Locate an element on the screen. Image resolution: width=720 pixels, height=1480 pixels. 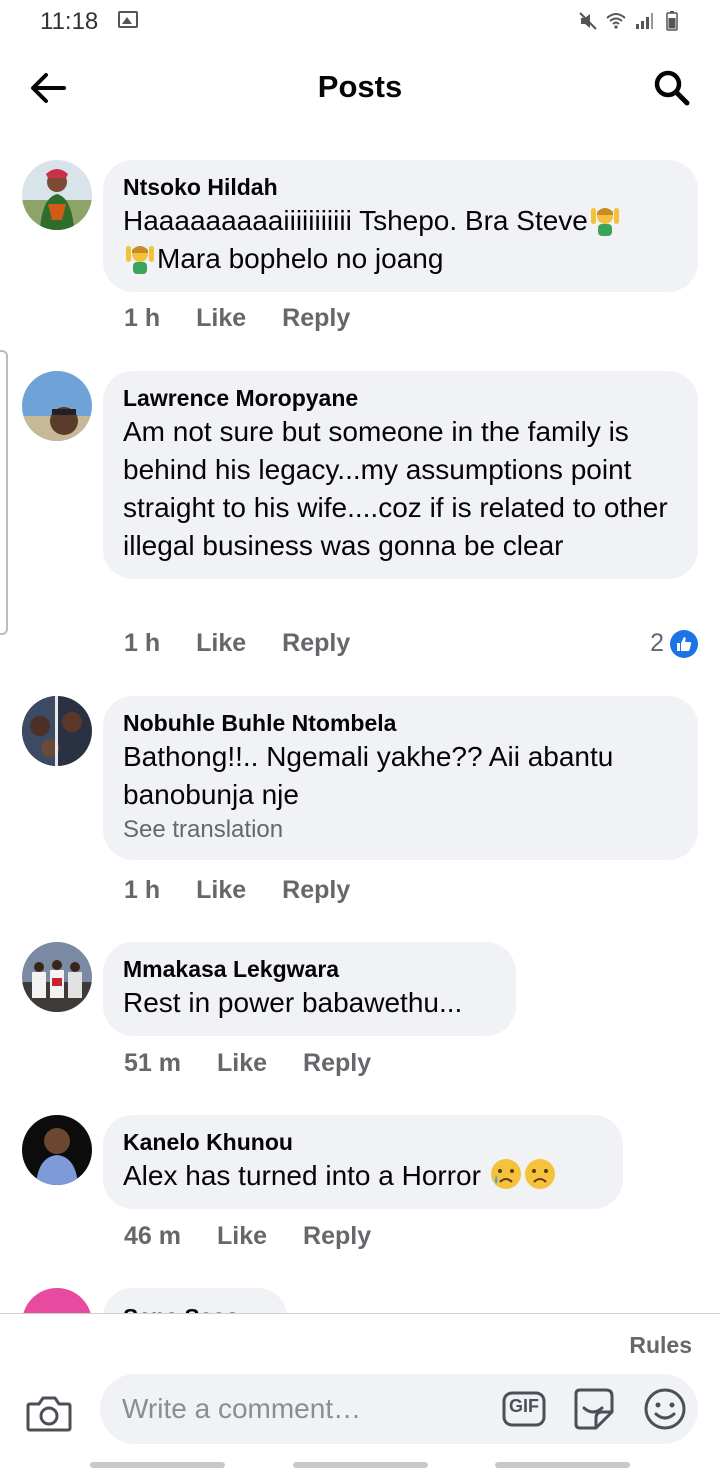
comment-author: Kanelo Khunou is located at coordinates (363, 1142).